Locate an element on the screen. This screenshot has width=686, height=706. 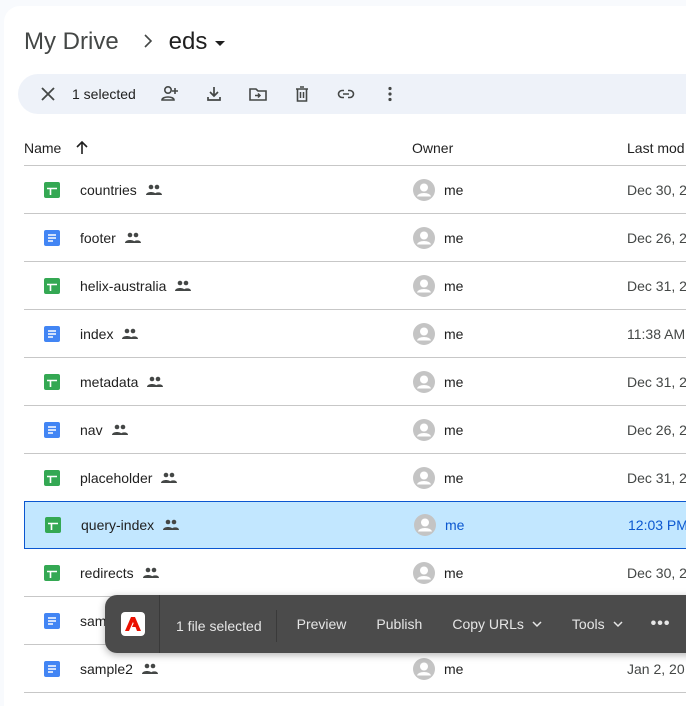
clear-selection-button is located at coordinates (48, 94).